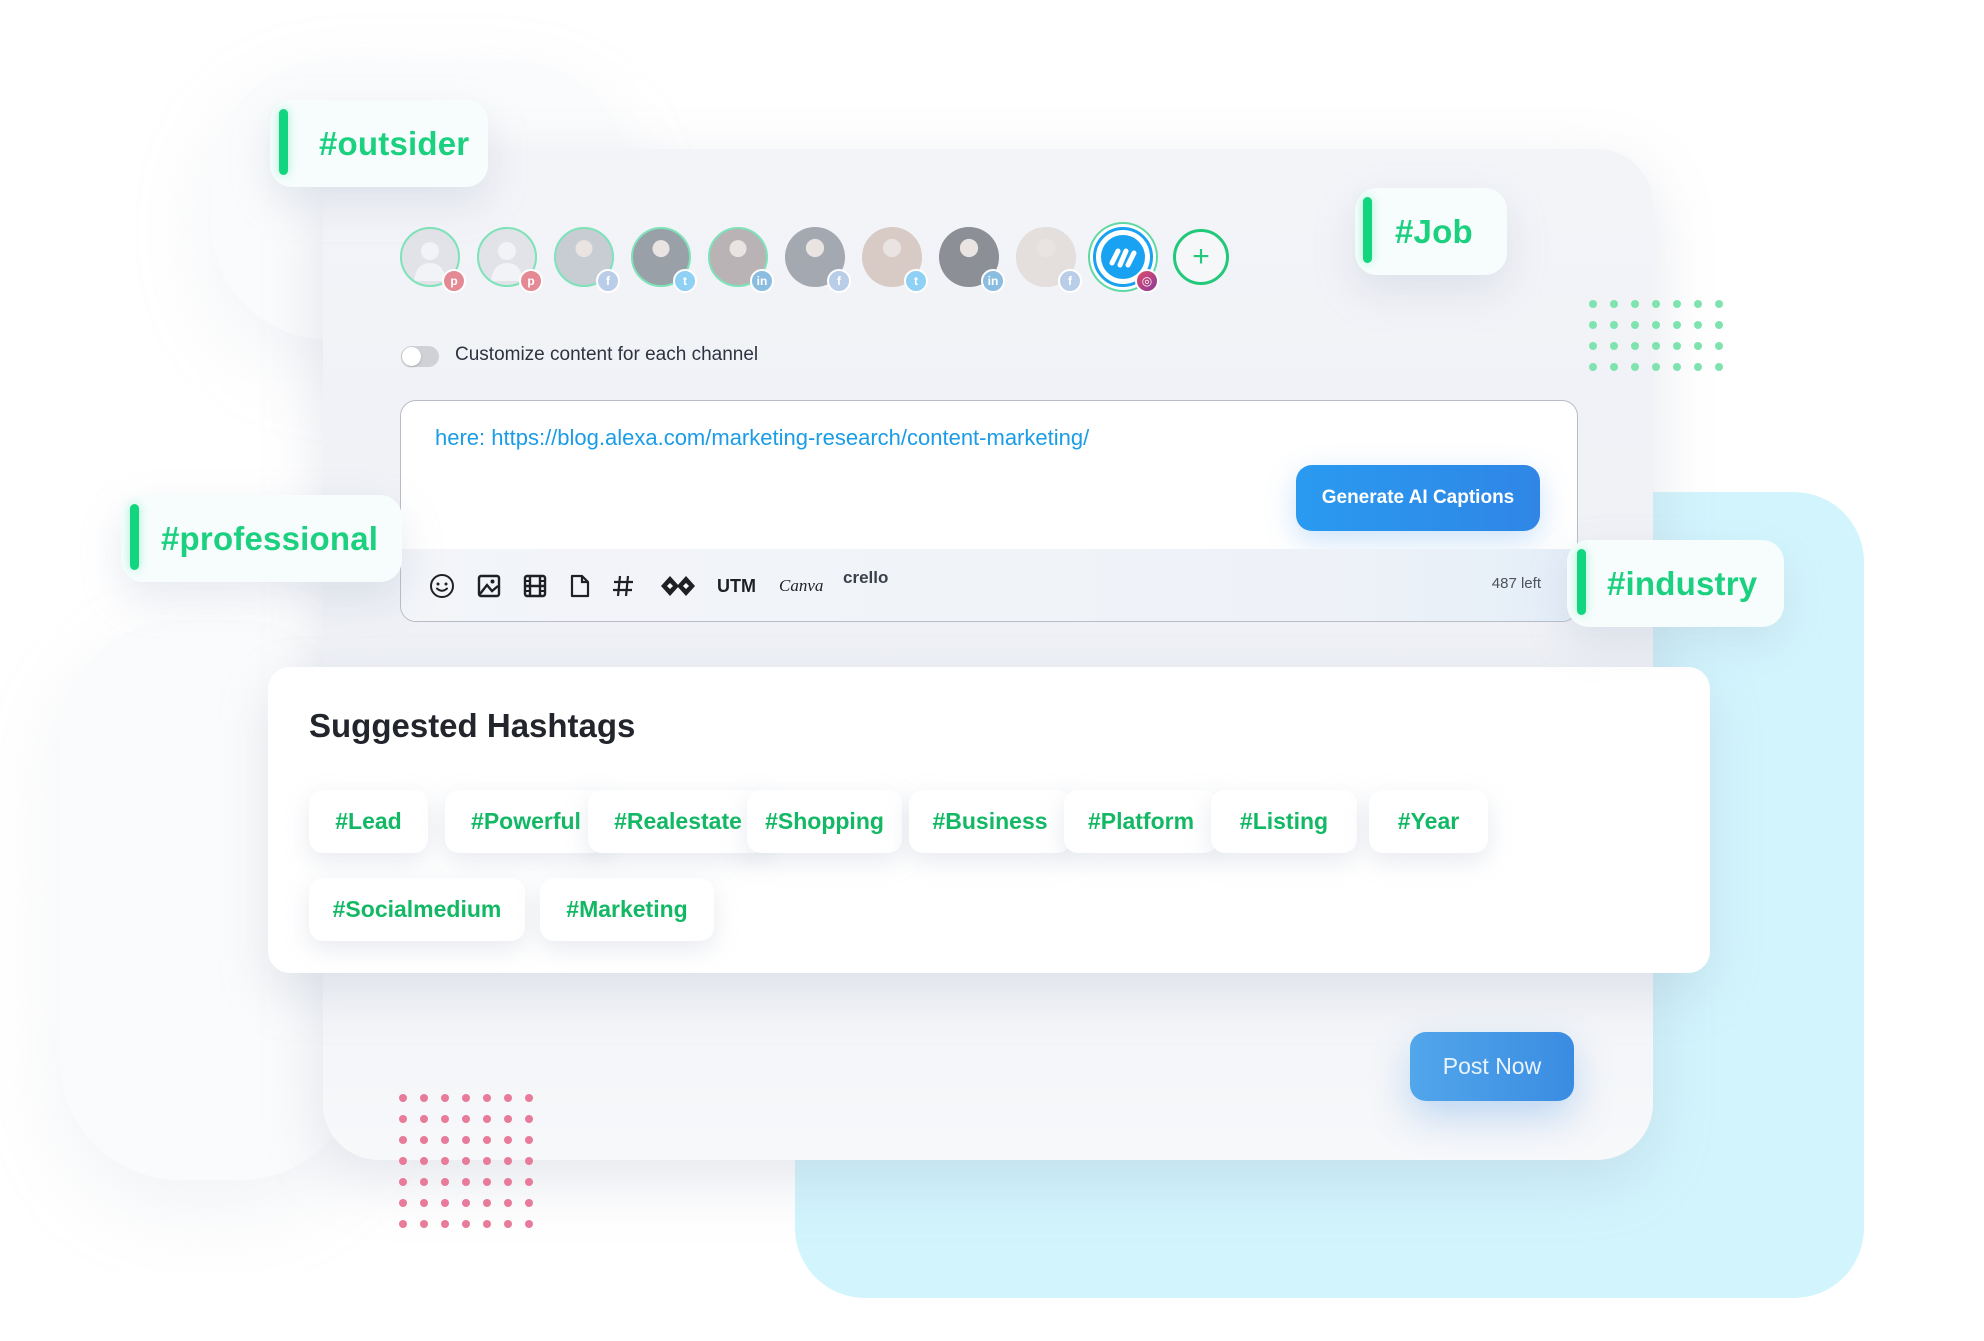 The image size is (1984, 1341). I want to click on document-icon, so click(580, 586).